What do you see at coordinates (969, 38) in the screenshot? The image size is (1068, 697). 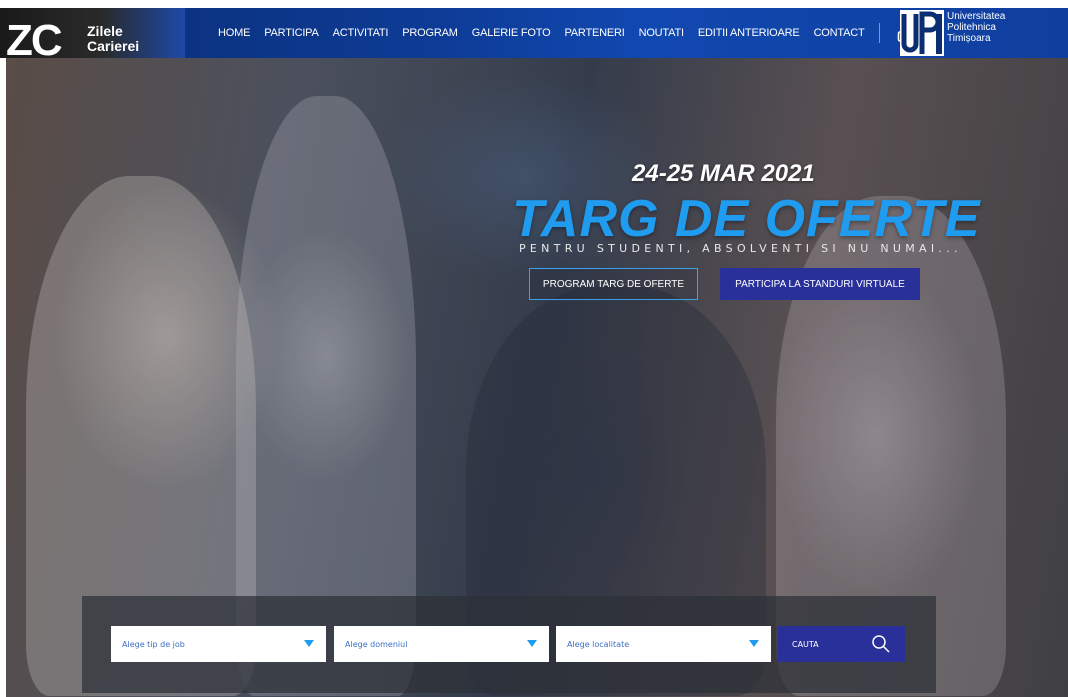 I see `university-line-3: Timișoara` at bounding box center [969, 38].